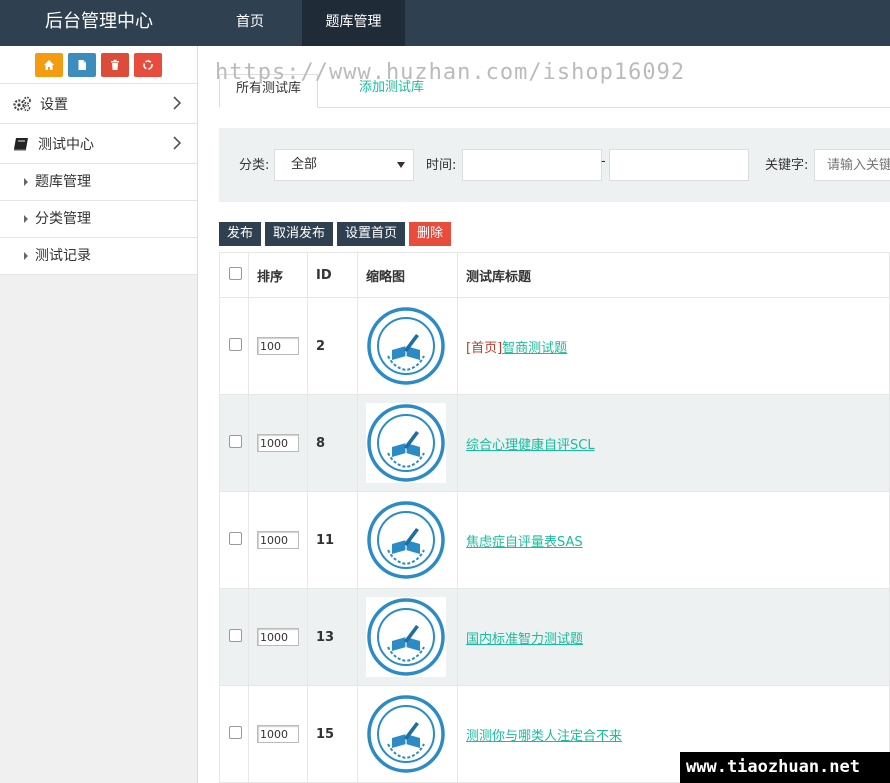 This screenshot has height=783, width=890. Describe the element at coordinates (532, 165) in the screenshot. I see `start-time-input` at that location.